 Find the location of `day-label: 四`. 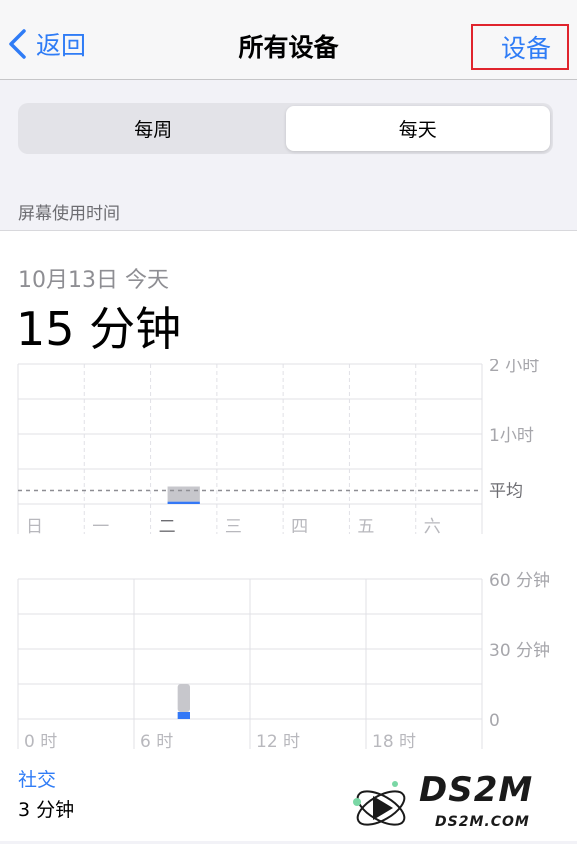

day-label: 四 is located at coordinates (299, 527).